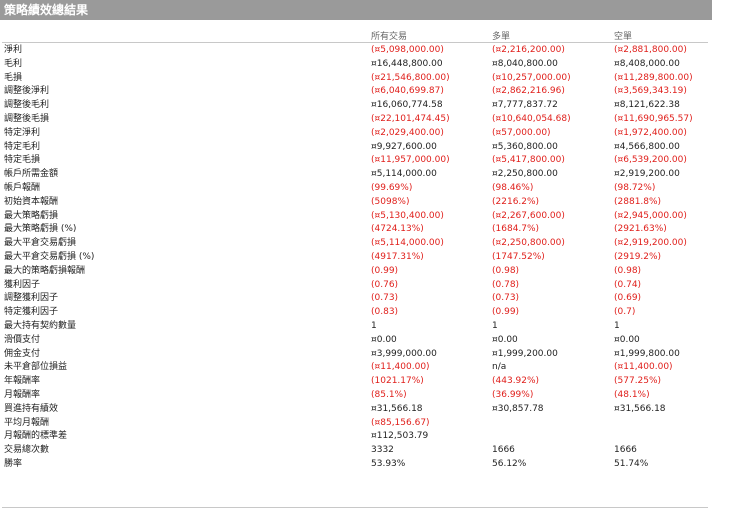 The height and width of the screenshot is (512, 740). I want to click on table-row: 滑價支付 ¤0.00 ¤0.00 ¤0.00, so click(370, 341).